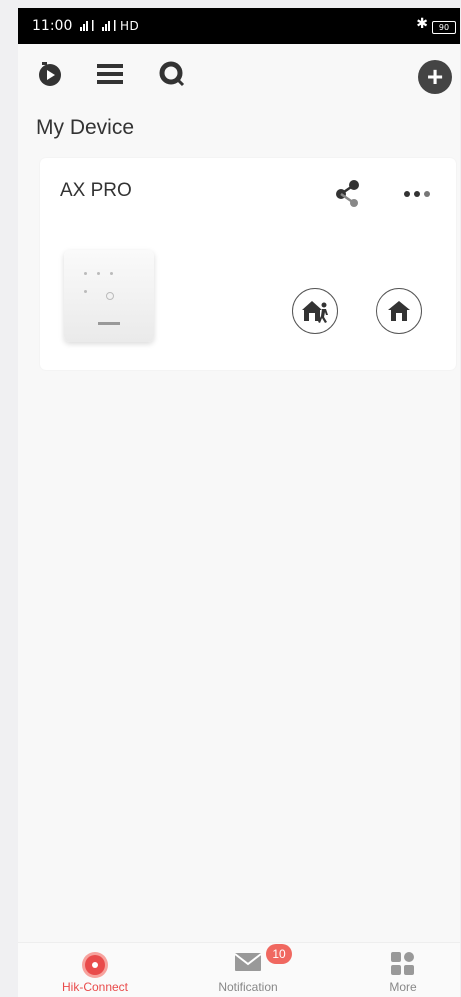 The width and height of the screenshot is (461, 997). Describe the element at coordinates (279, 954) in the screenshot. I see `notification-badge: 10` at that location.